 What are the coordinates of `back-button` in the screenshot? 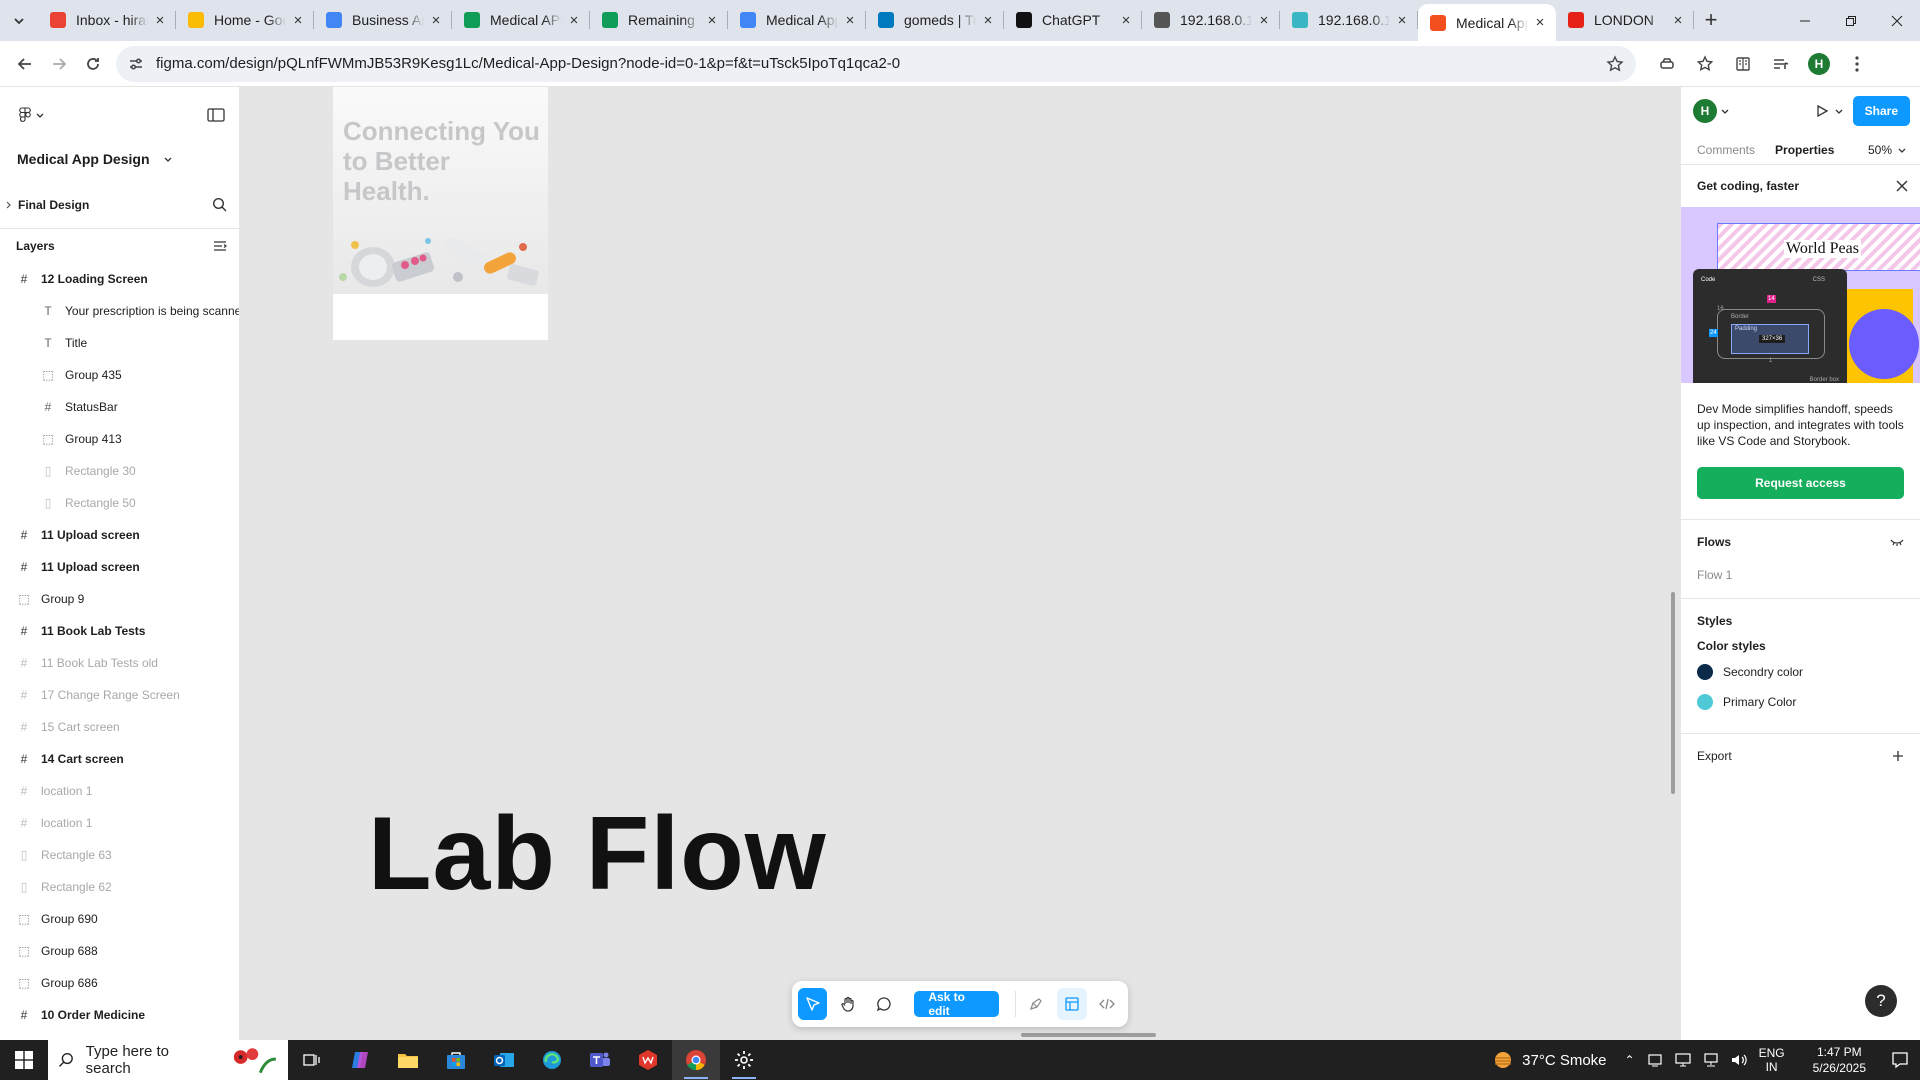 It's located at (25, 64).